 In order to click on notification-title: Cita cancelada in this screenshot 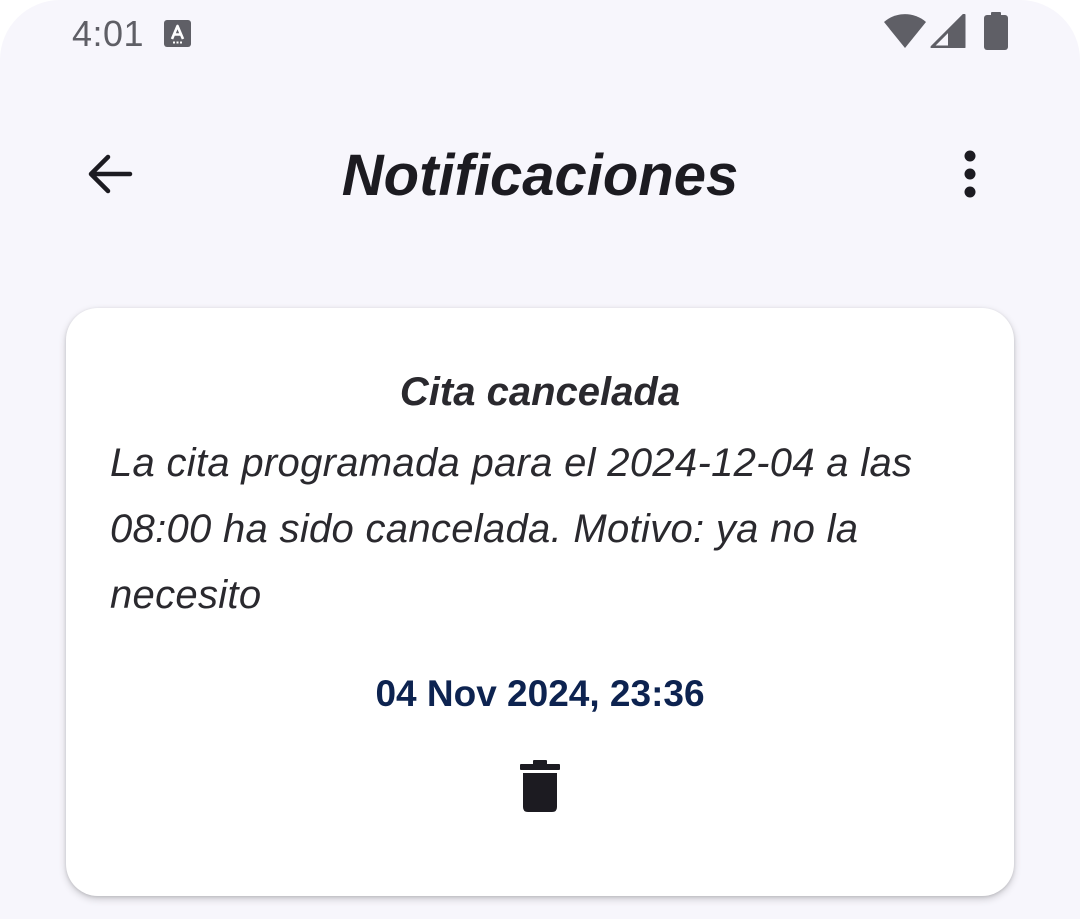, I will do `click(540, 392)`.